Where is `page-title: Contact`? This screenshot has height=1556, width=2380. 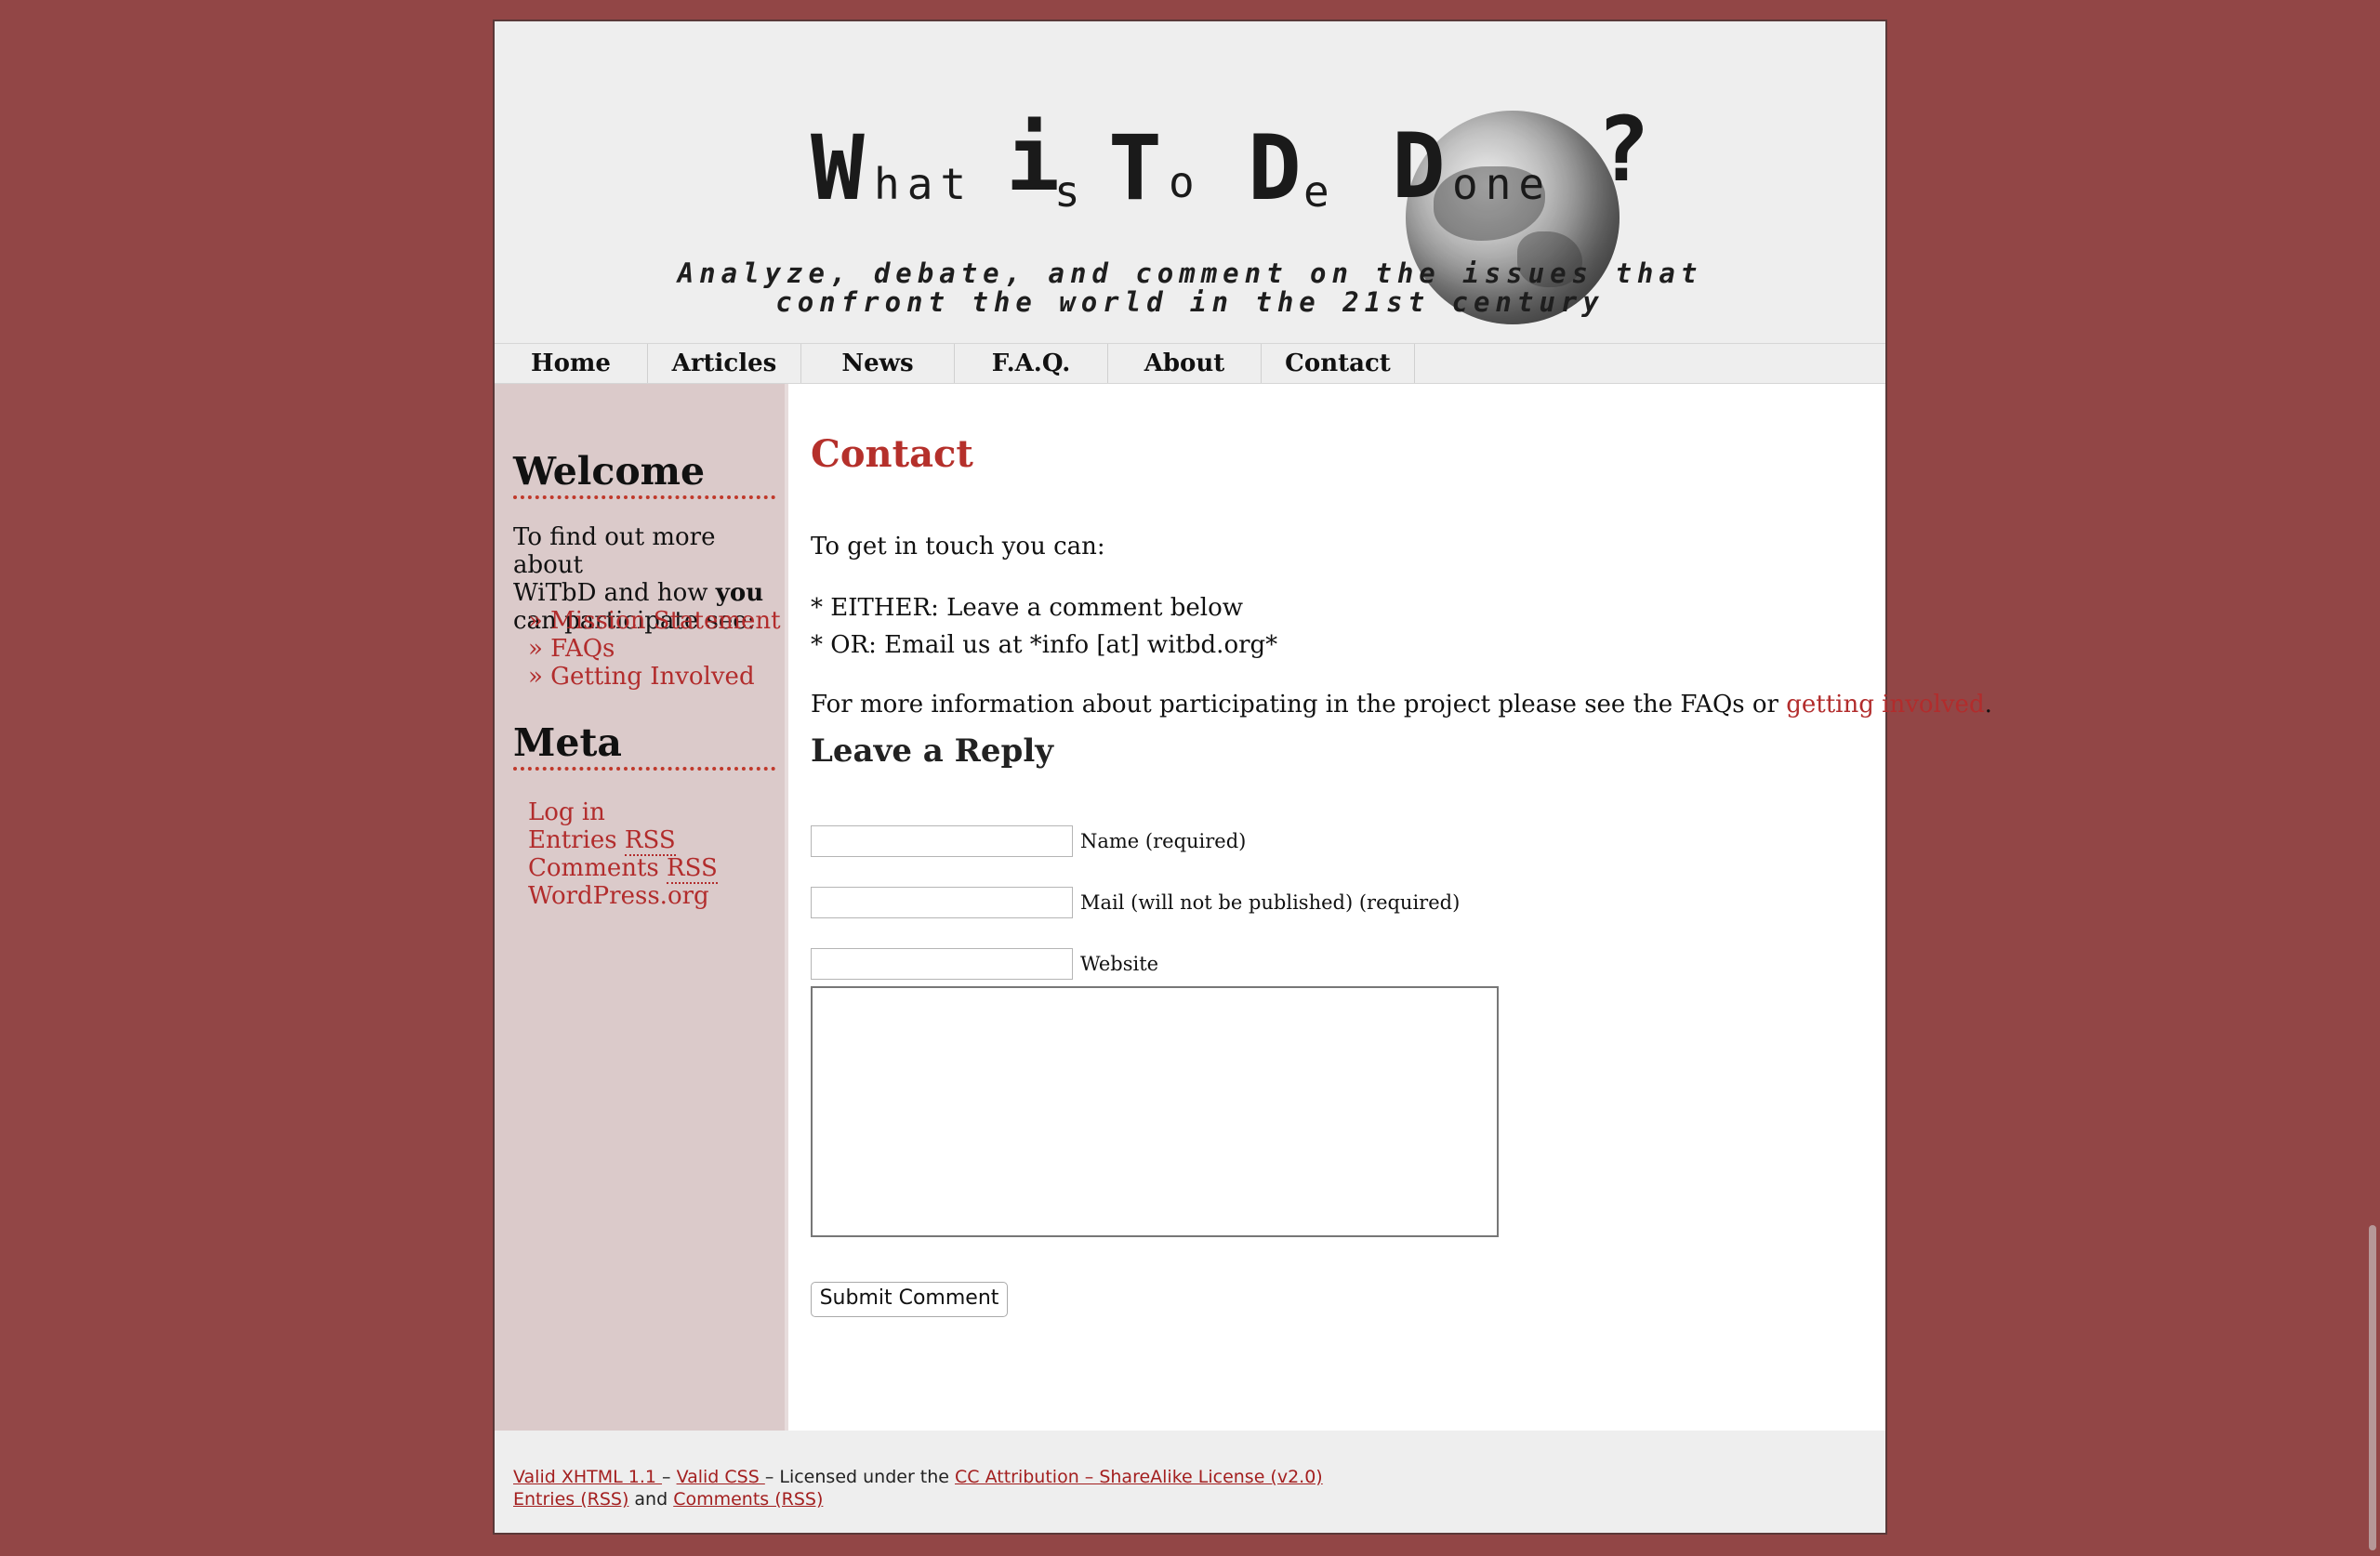
page-title: Contact is located at coordinates (892, 454).